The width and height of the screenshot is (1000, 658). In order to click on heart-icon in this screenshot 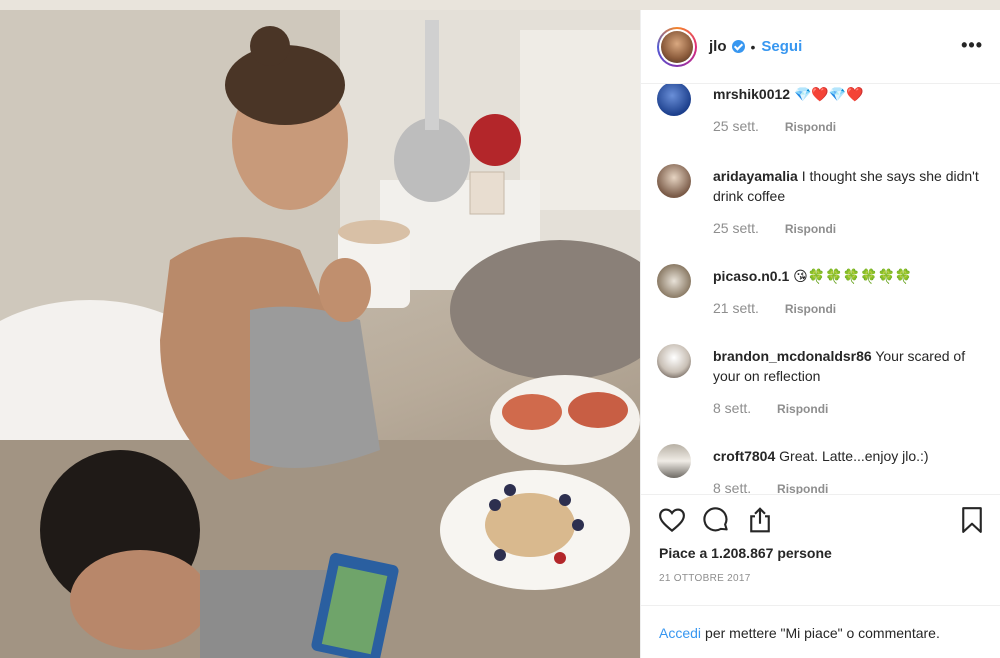, I will do `click(672, 520)`.